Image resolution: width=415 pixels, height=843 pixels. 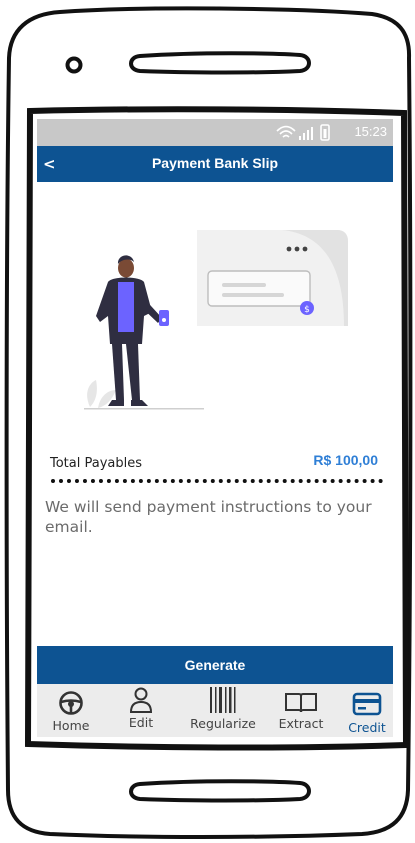 I want to click on nav-item-edit: Edit, so click(x=141, y=710).